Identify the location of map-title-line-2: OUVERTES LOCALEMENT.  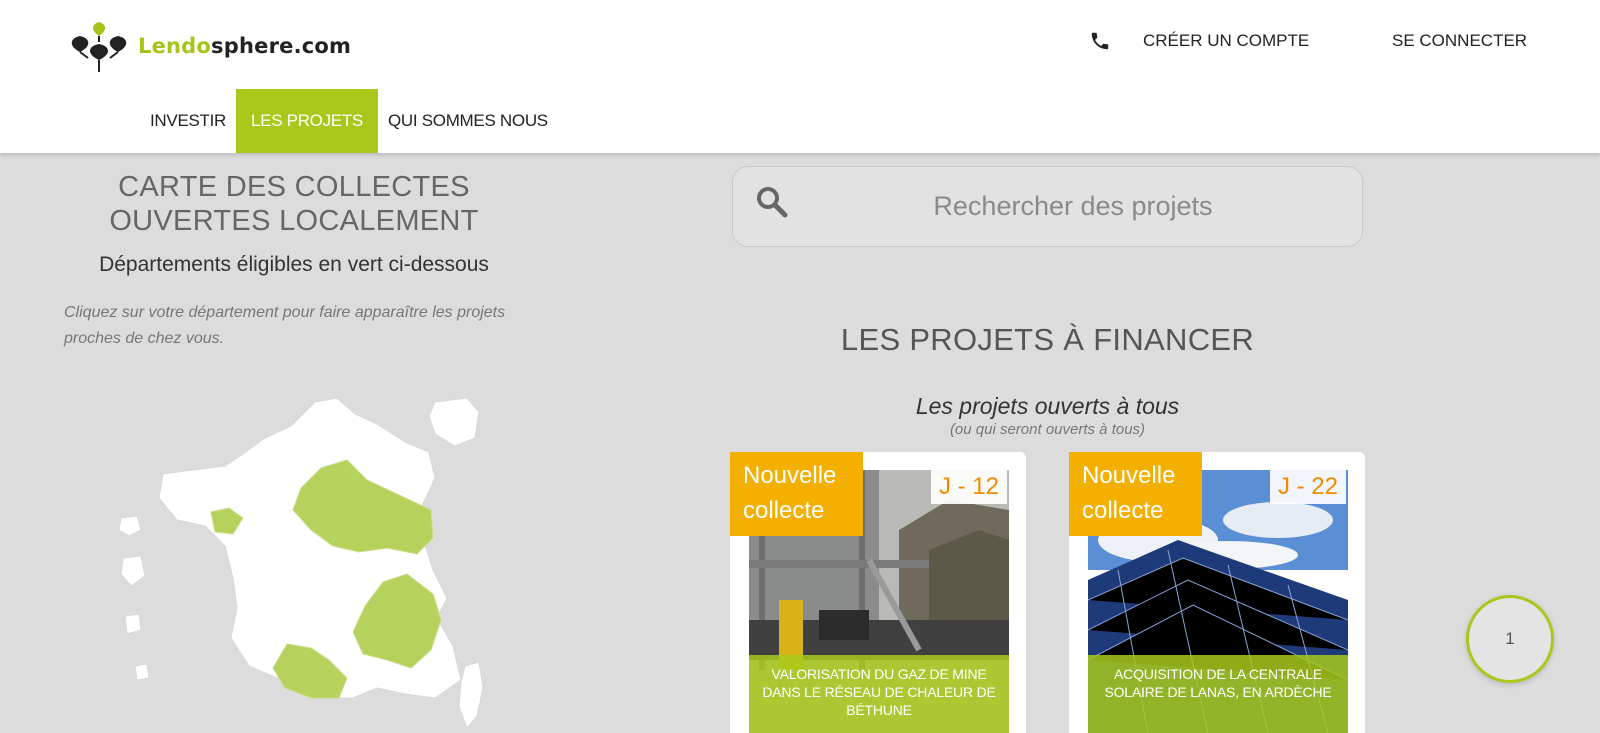
(294, 221).